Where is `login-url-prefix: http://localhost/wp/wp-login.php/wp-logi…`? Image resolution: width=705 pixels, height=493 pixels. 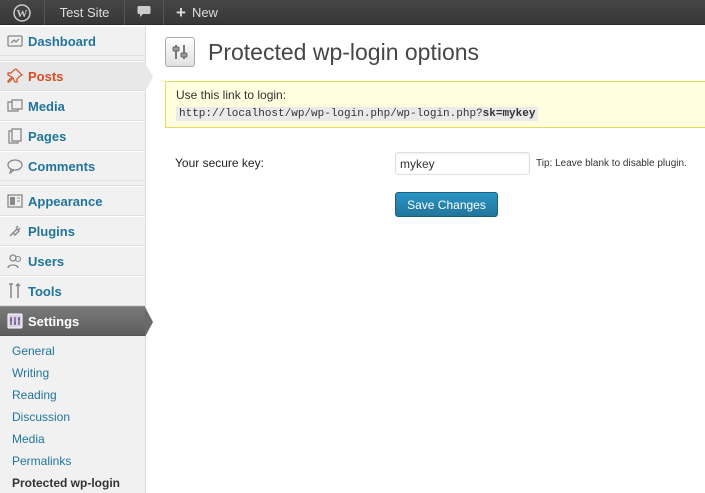
login-url-prefix: http://localhost/wp/wp-login.php/wp-logi… is located at coordinates (331, 114).